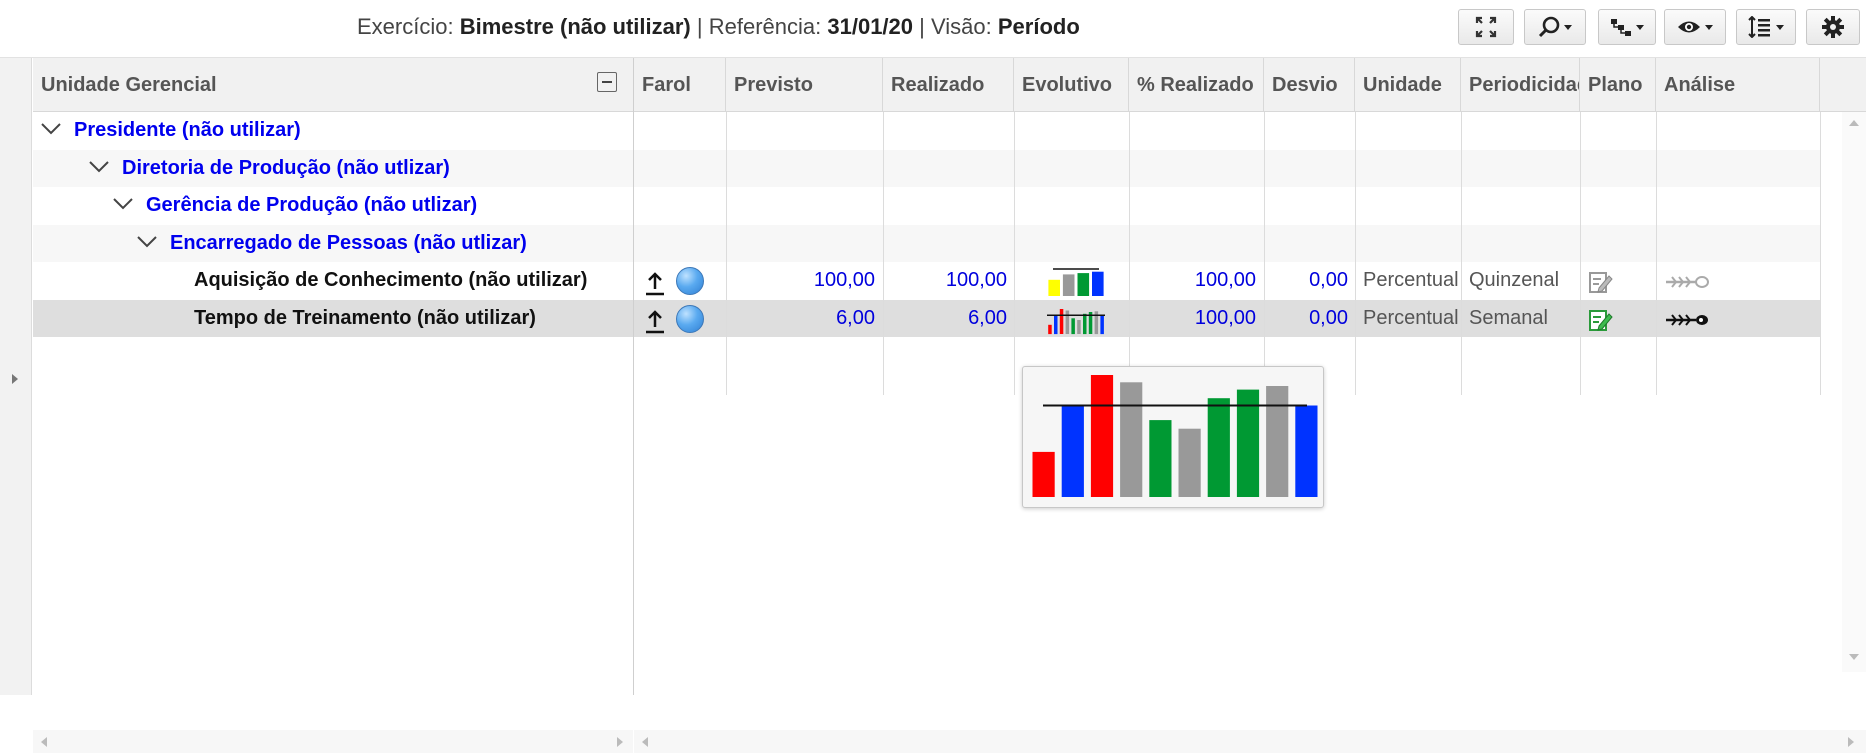 This screenshot has width=1866, height=753. I want to click on hierarchy-icon, so click(1621, 27).